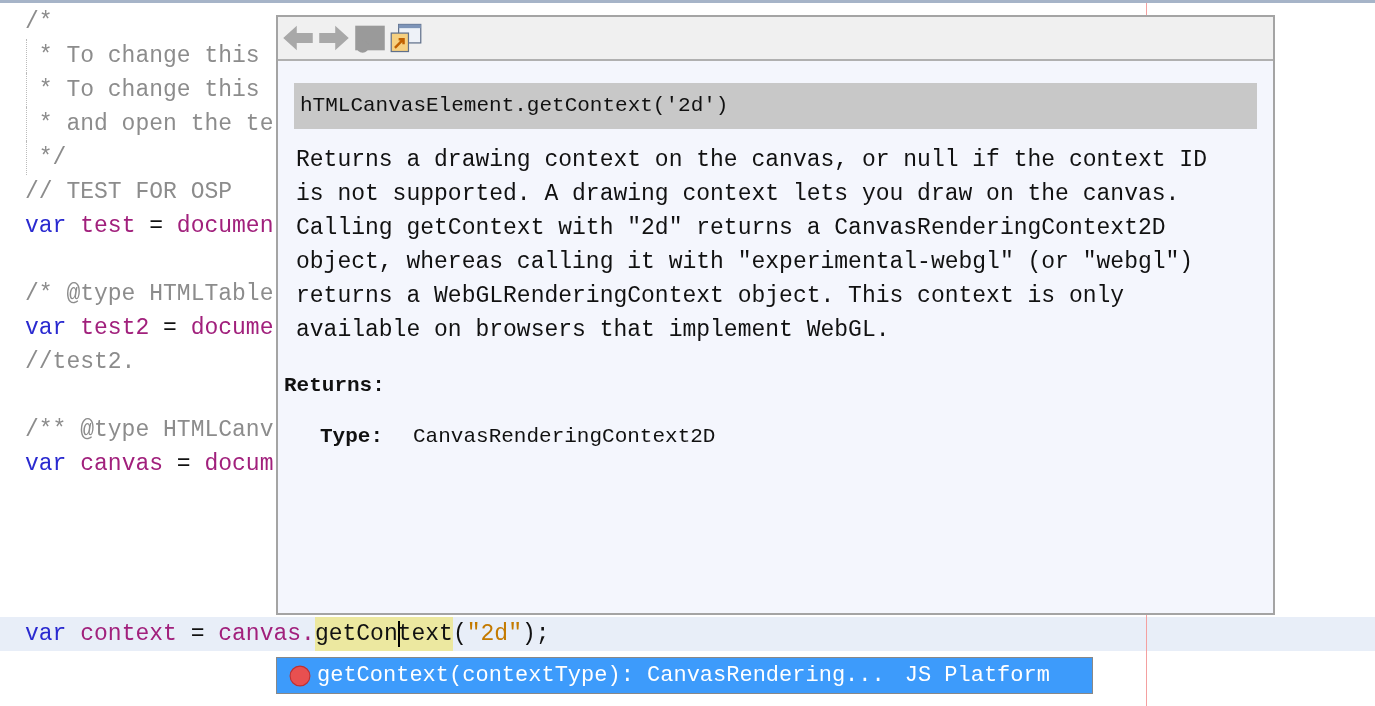 The height and width of the screenshot is (706, 1375). I want to click on code-token: docum, so click(238, 464).